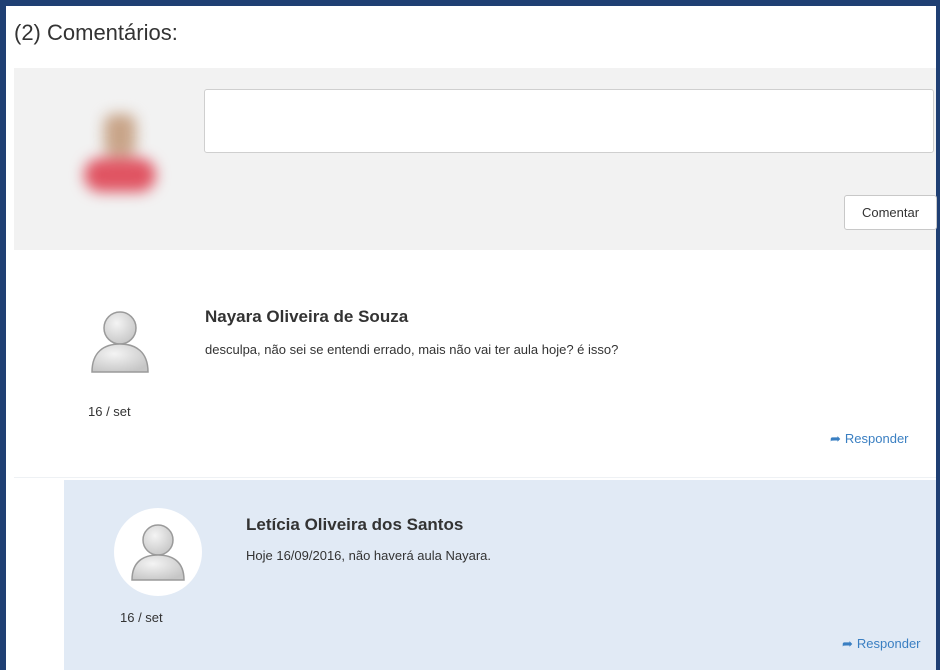  I want to click on comment-divider, so click(475, 477).